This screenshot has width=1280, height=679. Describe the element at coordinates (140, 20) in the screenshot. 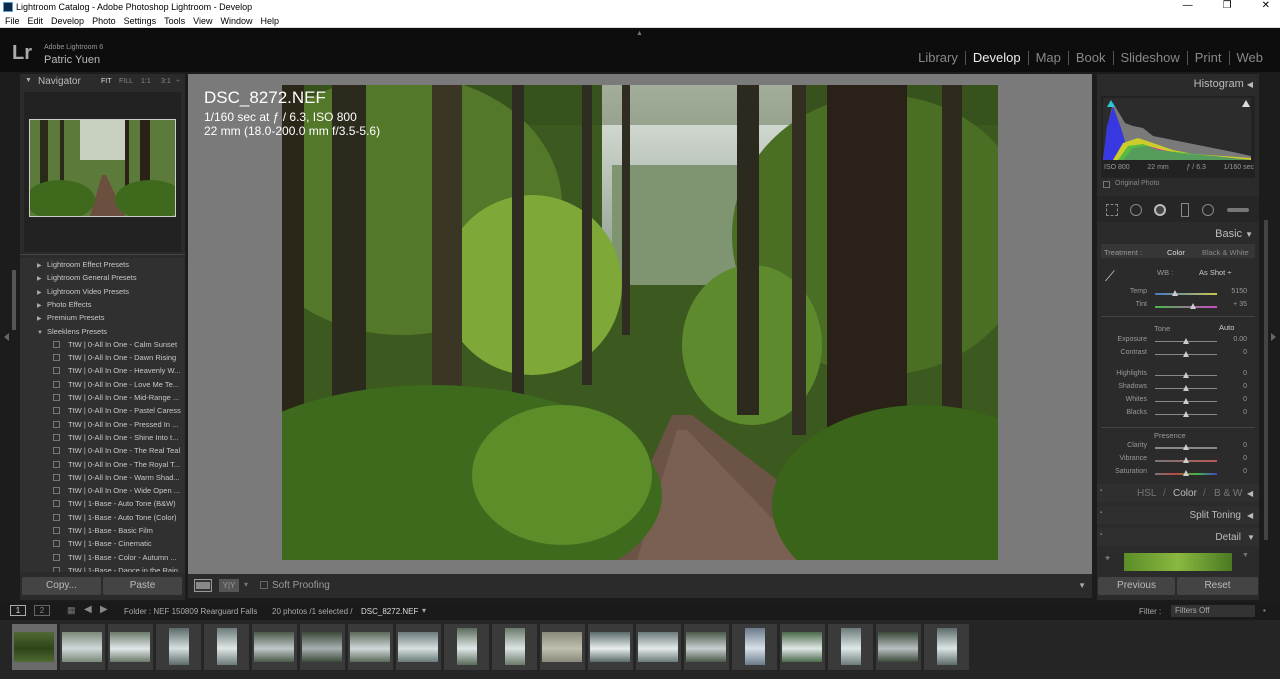

I see `menu-settings: Settings` at that location.